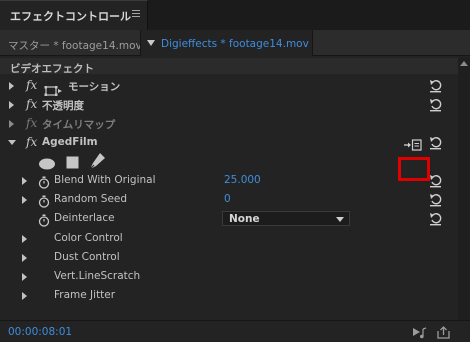  What do you see at coordinates (85, 295) in the screenshot?
I see `group-label: Frame Jitter` at bounding box center [85, 295].